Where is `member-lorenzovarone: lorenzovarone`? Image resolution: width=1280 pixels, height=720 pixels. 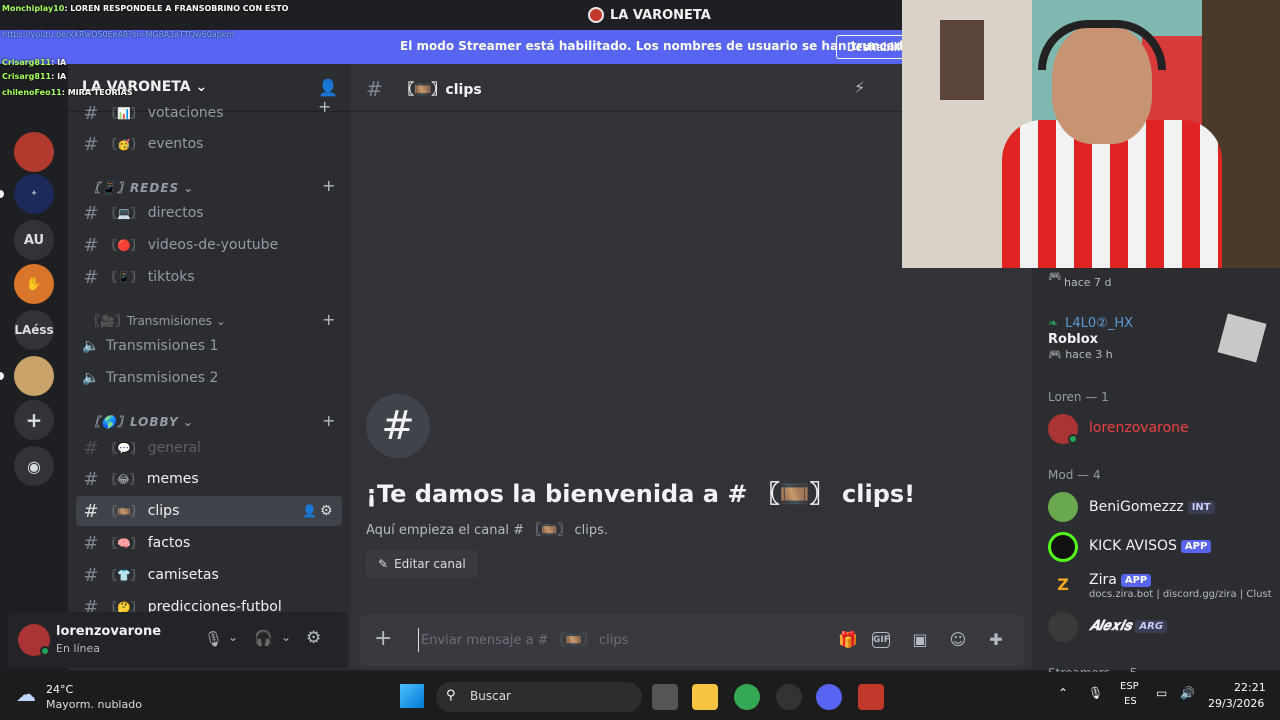 member-lorenzovarone: lorenzovarone is located at coordinates (1139, 428).